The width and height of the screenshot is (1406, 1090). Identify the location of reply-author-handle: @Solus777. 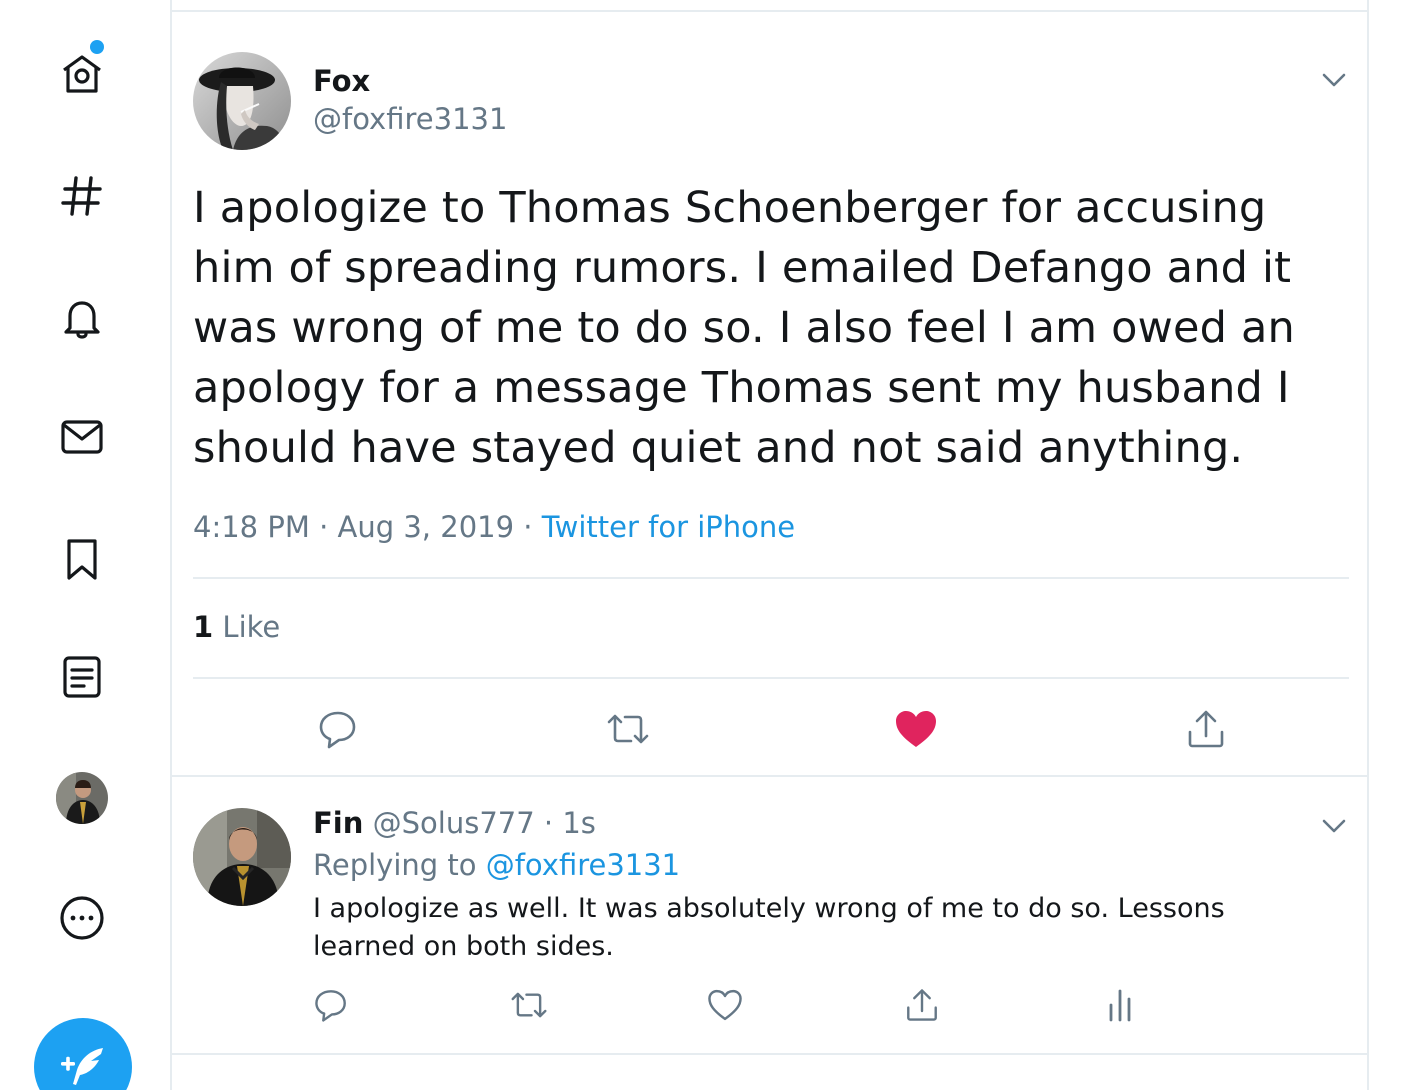
(454, 823).